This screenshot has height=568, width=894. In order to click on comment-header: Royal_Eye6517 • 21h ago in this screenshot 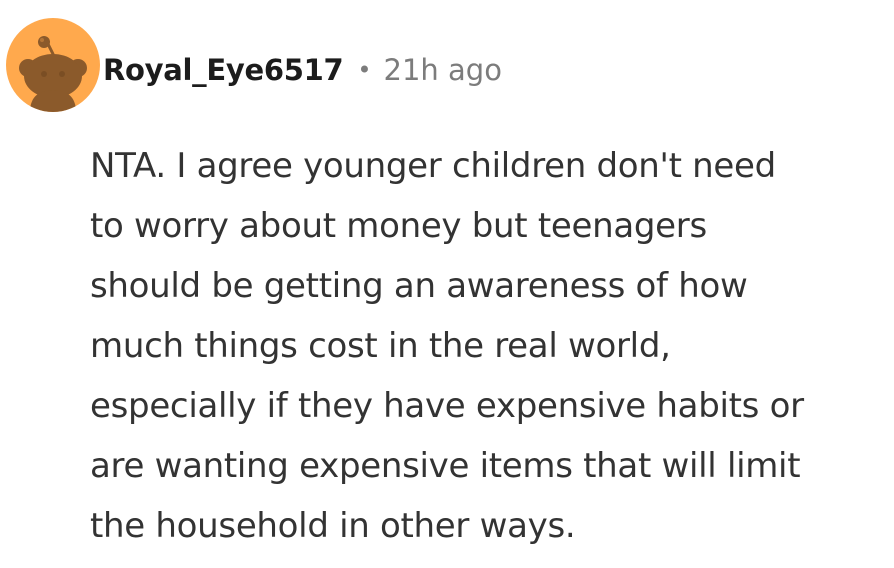, I will do `click(302, 70)`.